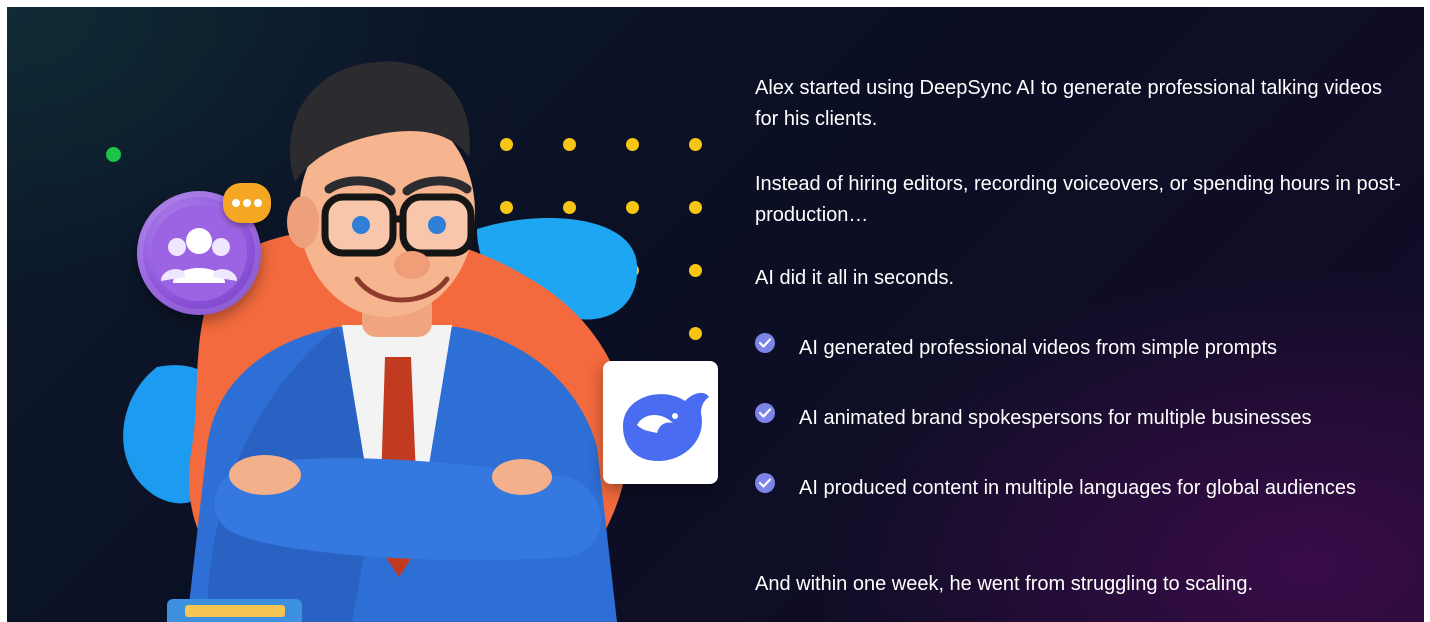  I want to click on whale-logo-icon, so click(666, 426).